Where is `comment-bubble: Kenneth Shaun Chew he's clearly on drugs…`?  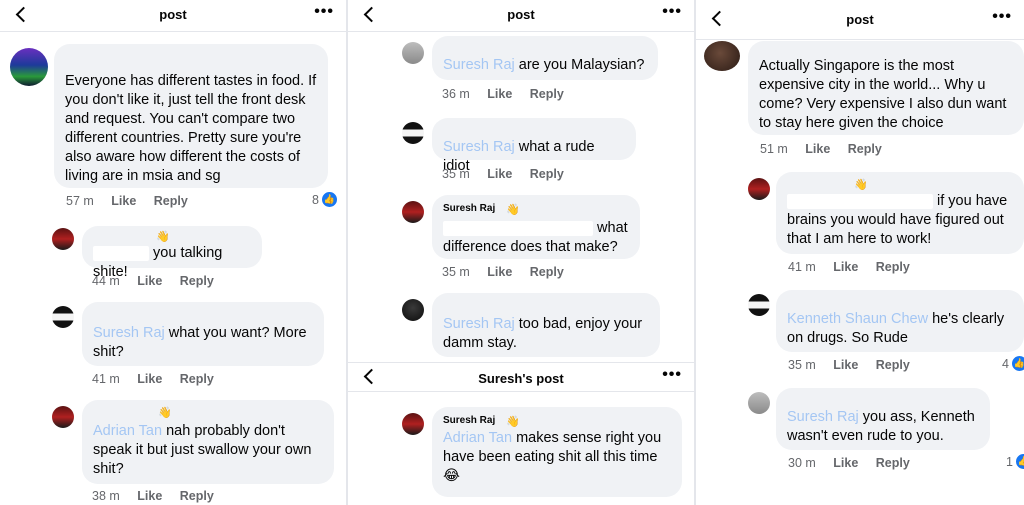
comment-bubble: Kenneth Shaun Chew he's clearly on drugs… is located at coordinates (900, 321).